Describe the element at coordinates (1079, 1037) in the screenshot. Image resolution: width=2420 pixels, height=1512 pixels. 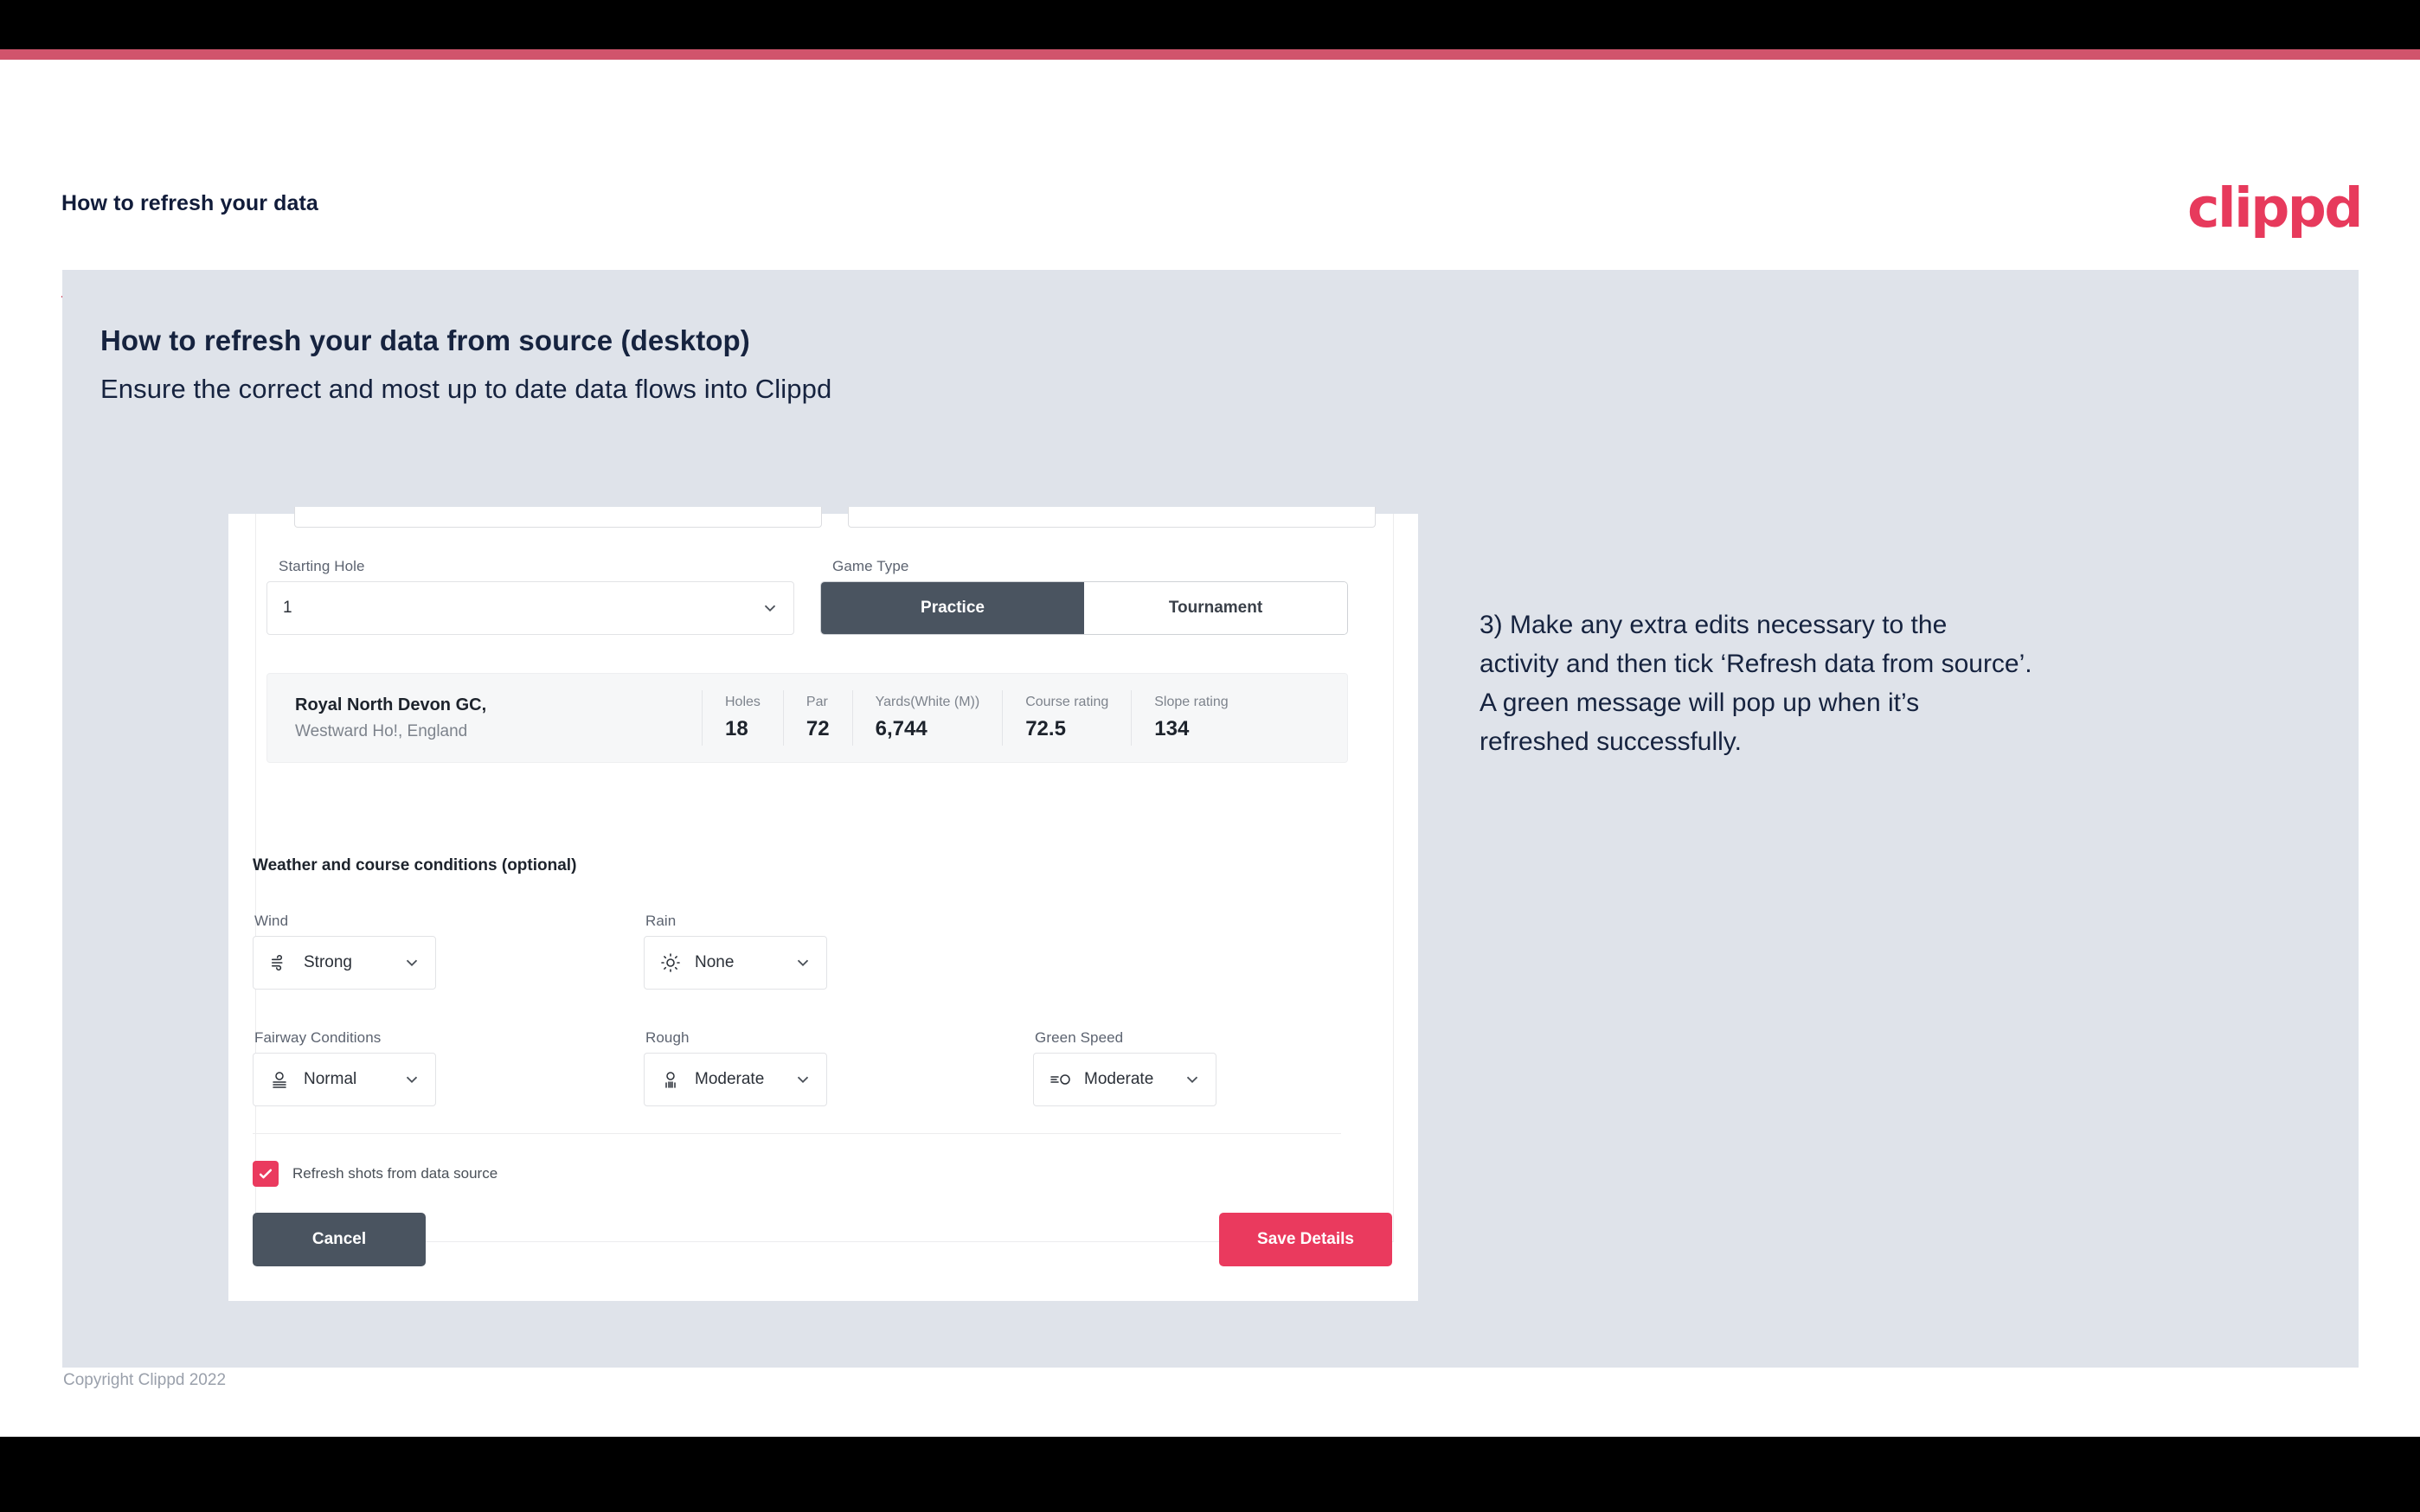
I see `green-speed-label: Green Speed` at that location.